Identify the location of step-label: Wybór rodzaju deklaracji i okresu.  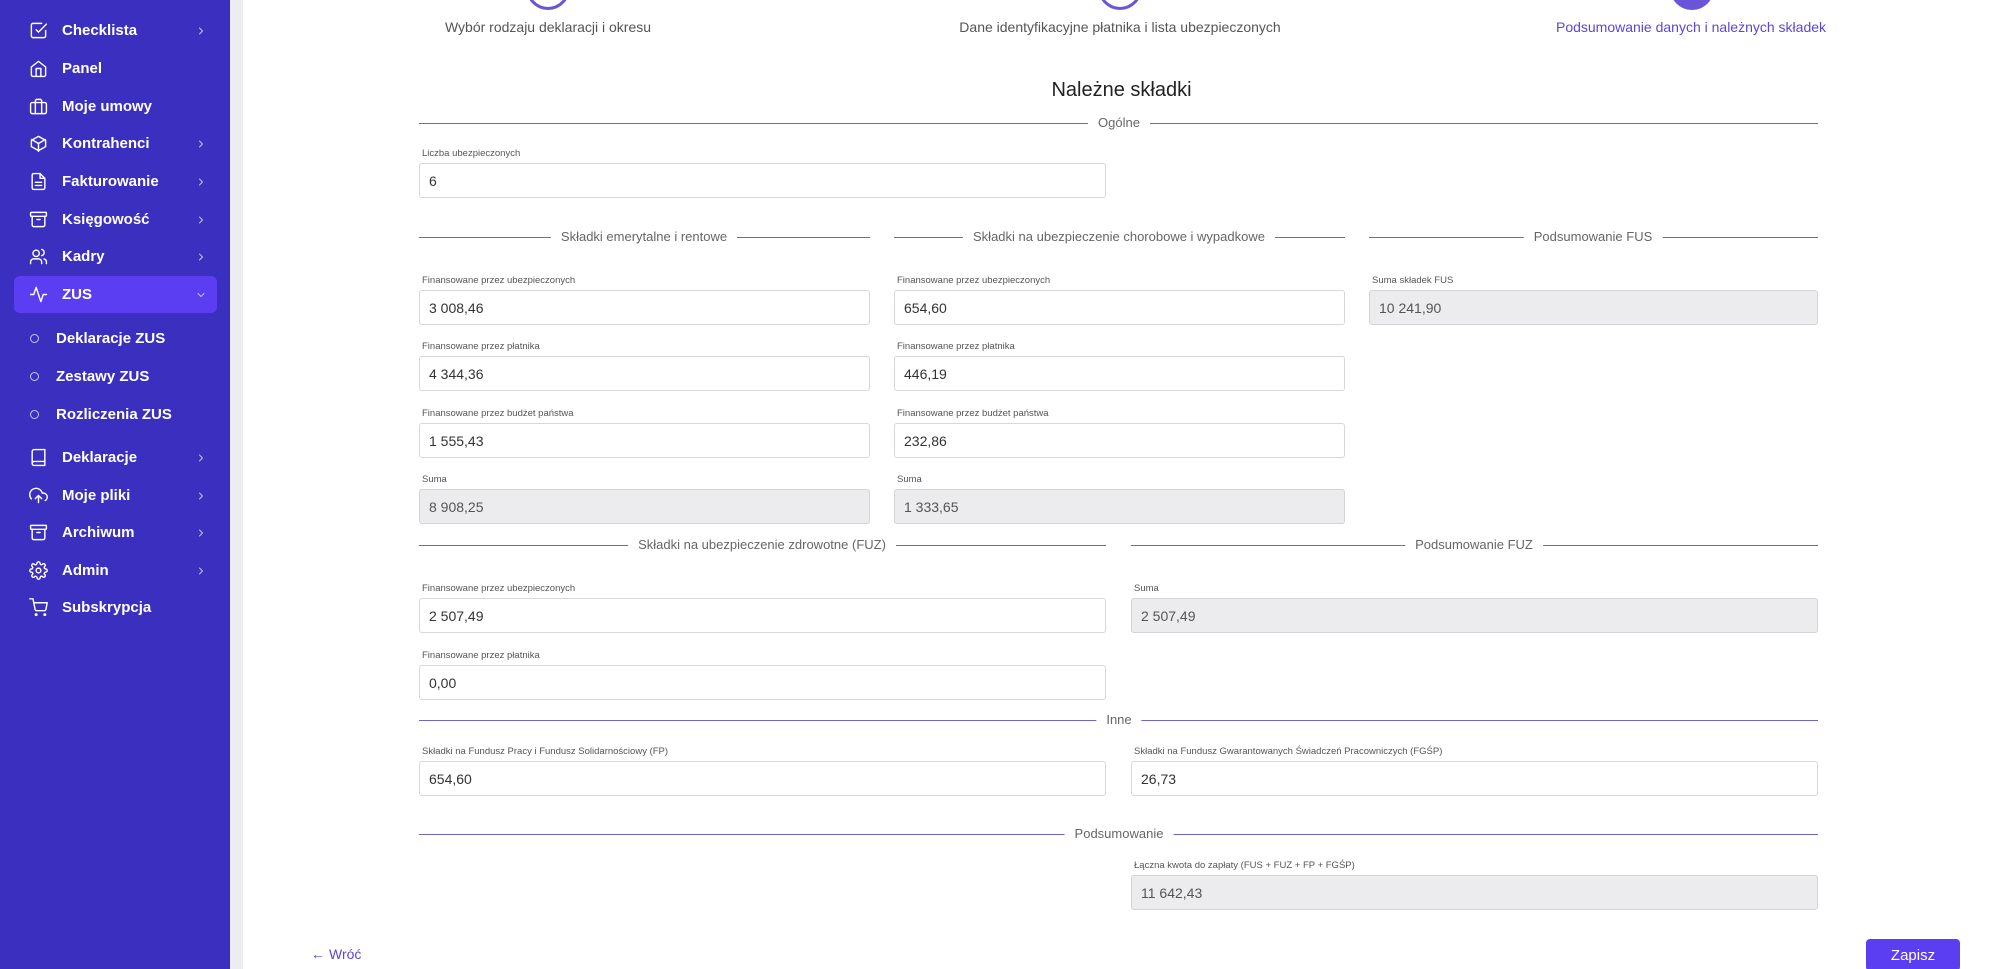
(548, 27).